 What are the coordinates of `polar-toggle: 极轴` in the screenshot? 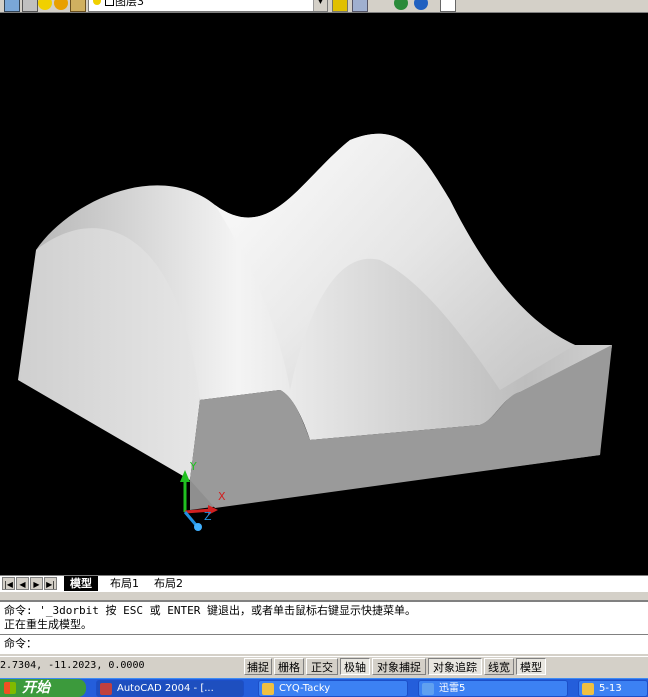 It's located at (355, 666).